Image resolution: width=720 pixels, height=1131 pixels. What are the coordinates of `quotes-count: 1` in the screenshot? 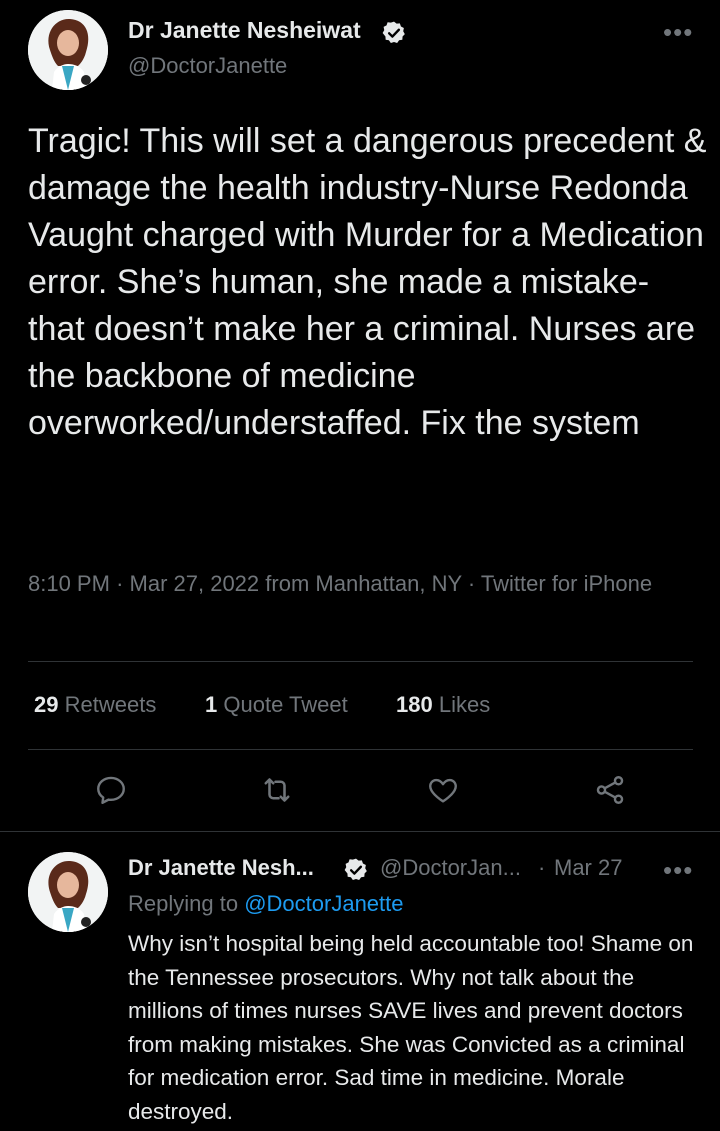 It's located at (211, 704).